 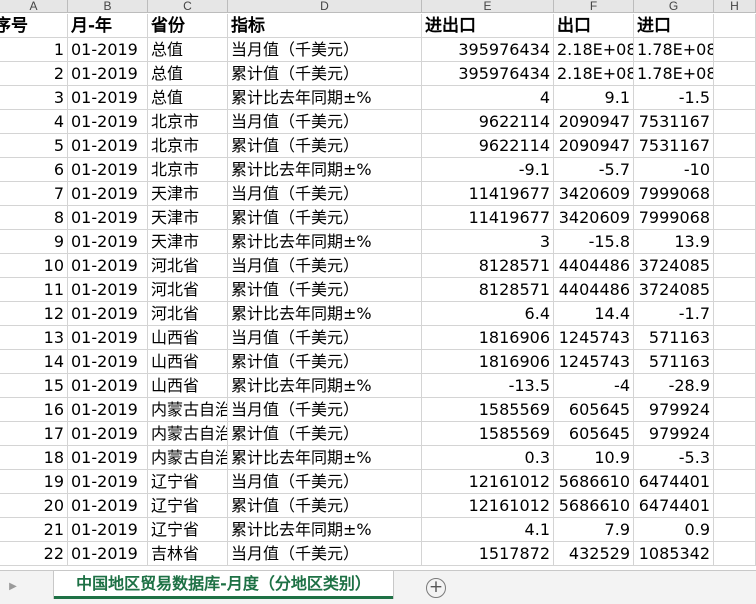 What do you see at coordinates (594, 434) in the screenshot?
I see `table-cell: 605645` at bounding box center [594, 434].